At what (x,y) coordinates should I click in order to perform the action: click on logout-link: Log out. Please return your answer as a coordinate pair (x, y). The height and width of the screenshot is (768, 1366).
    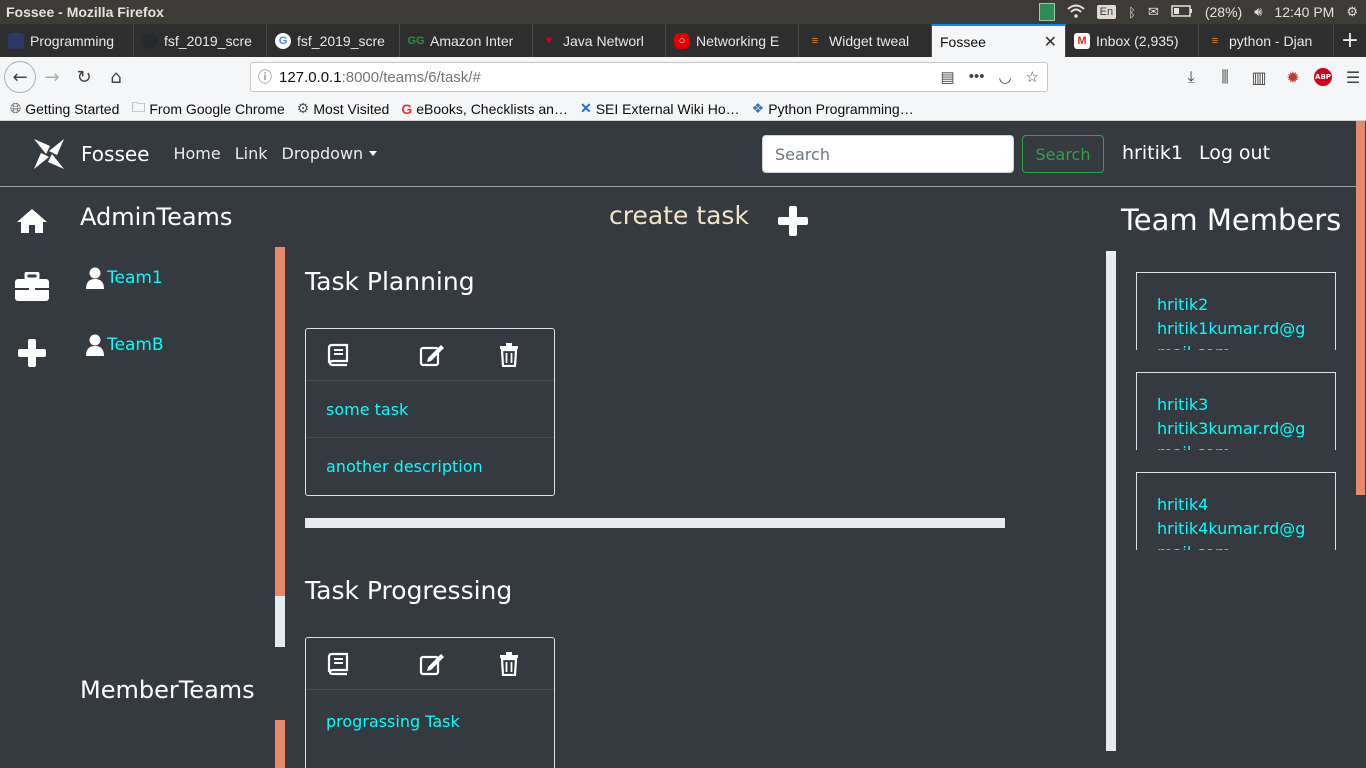
    Looking at the image, I should click on (1234, 153).